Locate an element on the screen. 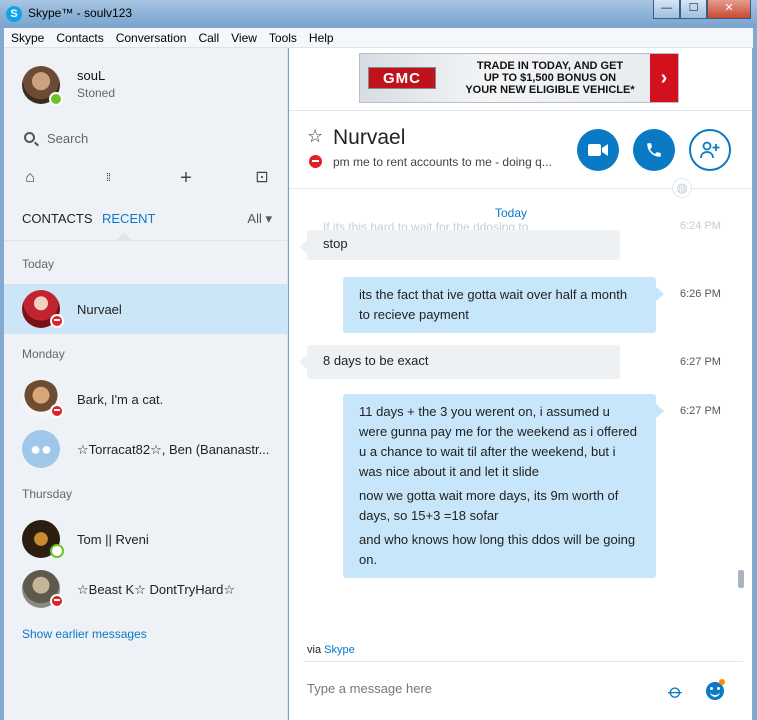 Image resolution: width=757 pixels, height=720 pixels. contact-item-bark: Bark, I'm a cat. is located at coordinates (146, 399).